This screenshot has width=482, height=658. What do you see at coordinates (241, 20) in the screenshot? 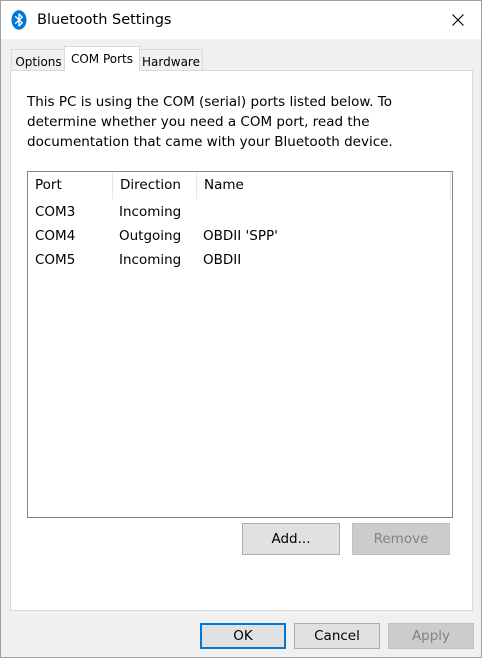
I see `title-bar: Bluetooth Settings` at bounding box center [241, 20].